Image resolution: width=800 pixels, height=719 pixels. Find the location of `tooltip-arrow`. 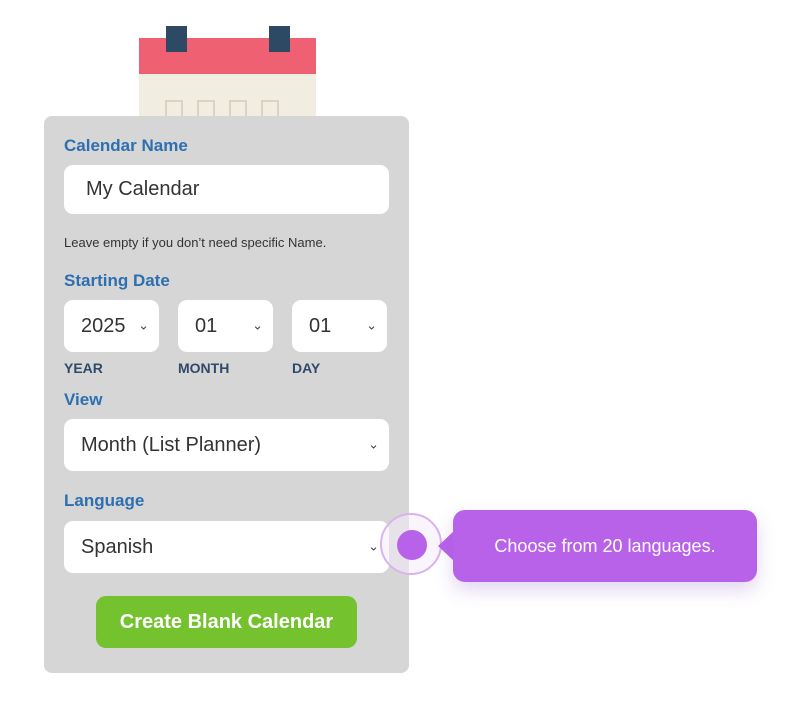

tooltip-arrow is located at coordinates (446, 546).